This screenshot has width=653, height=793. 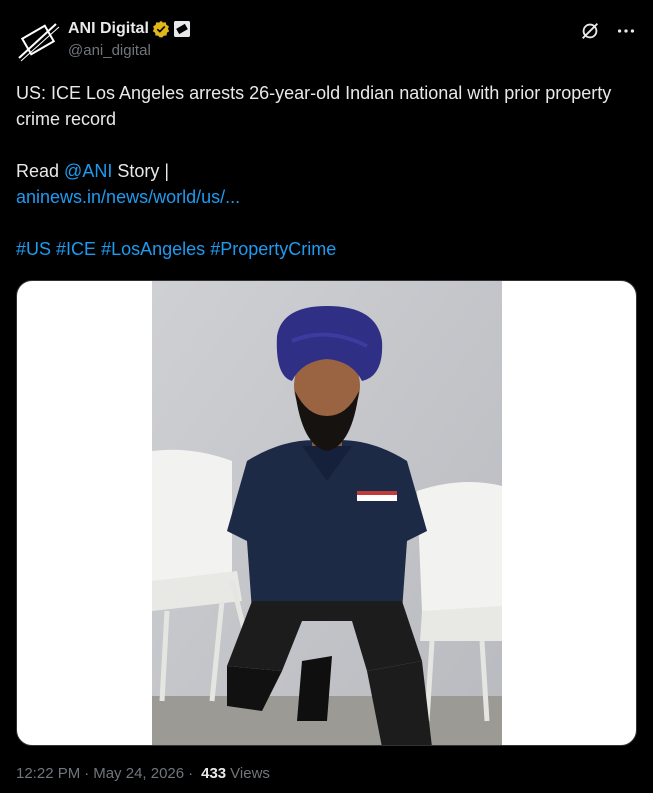 I want to click on tweet-date: May 24, 2026, so click(x=138, y=773).